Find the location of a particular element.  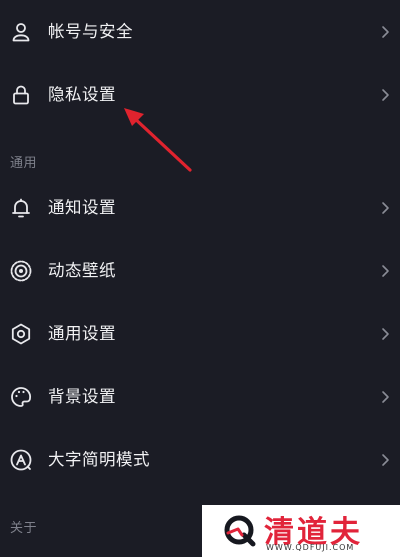

menu-item-background-settings: 背景设置 is located at coordinates (200, 397).